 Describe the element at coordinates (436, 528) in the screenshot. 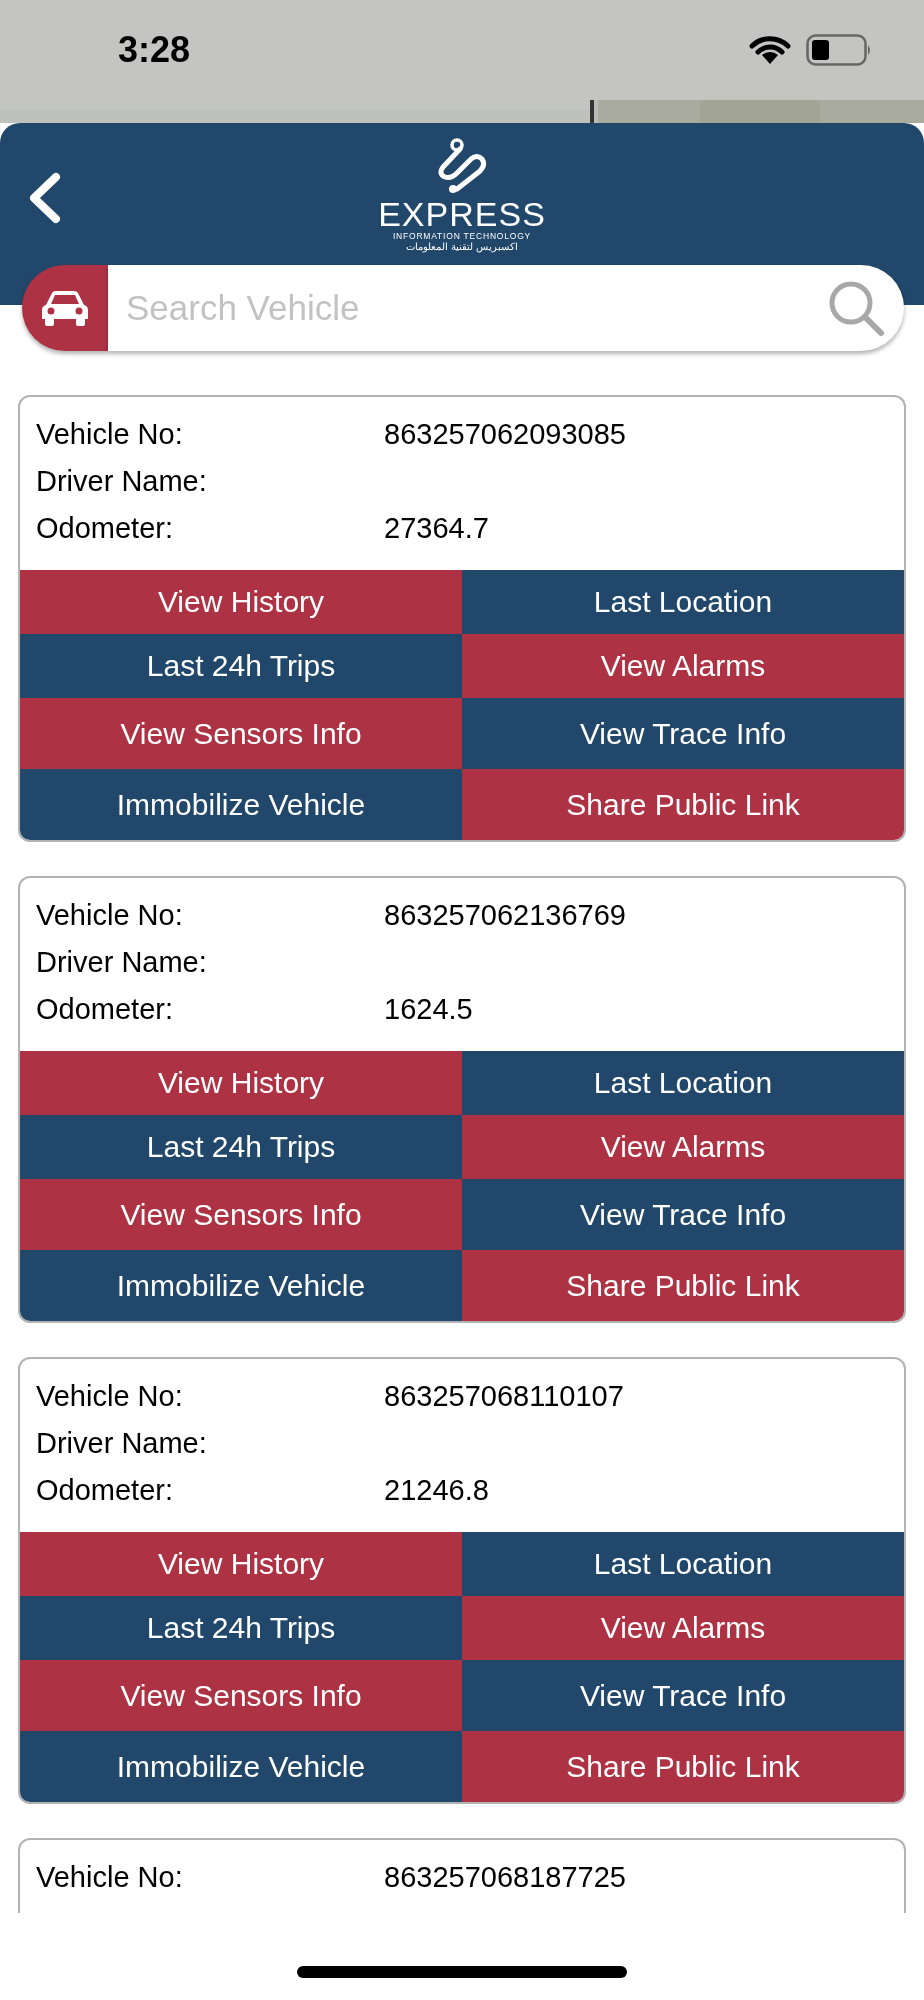

I see `field-value: 27364.7` at that location.